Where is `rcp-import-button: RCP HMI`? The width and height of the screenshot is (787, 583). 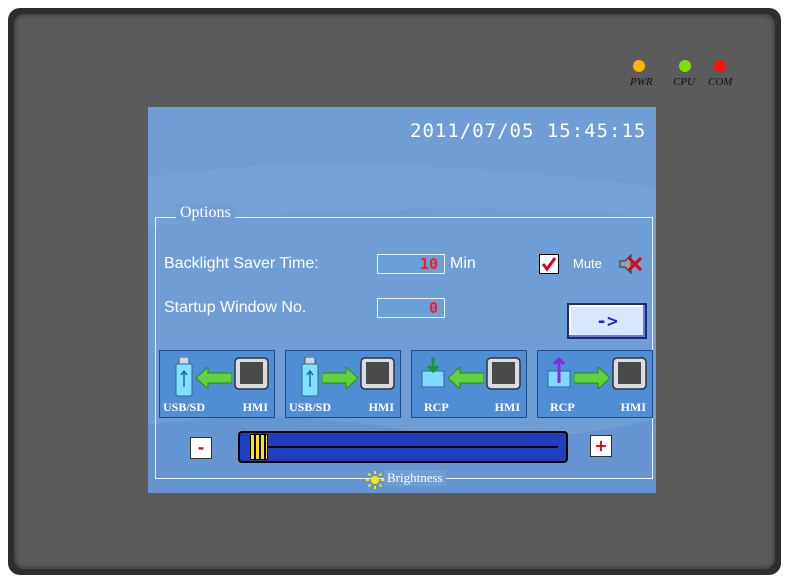 rcp-import-button: RCP HMI is located at coordinates (469, 384).